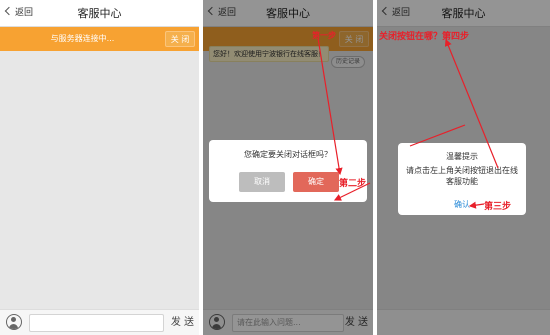 The width and height of the screenshot is (550, 335). What do you see at coordinates (288, 154) in the screenshot?
I see `confirm-message: 您确定要关闭对话框吗？` at bounding box center [288, 154].